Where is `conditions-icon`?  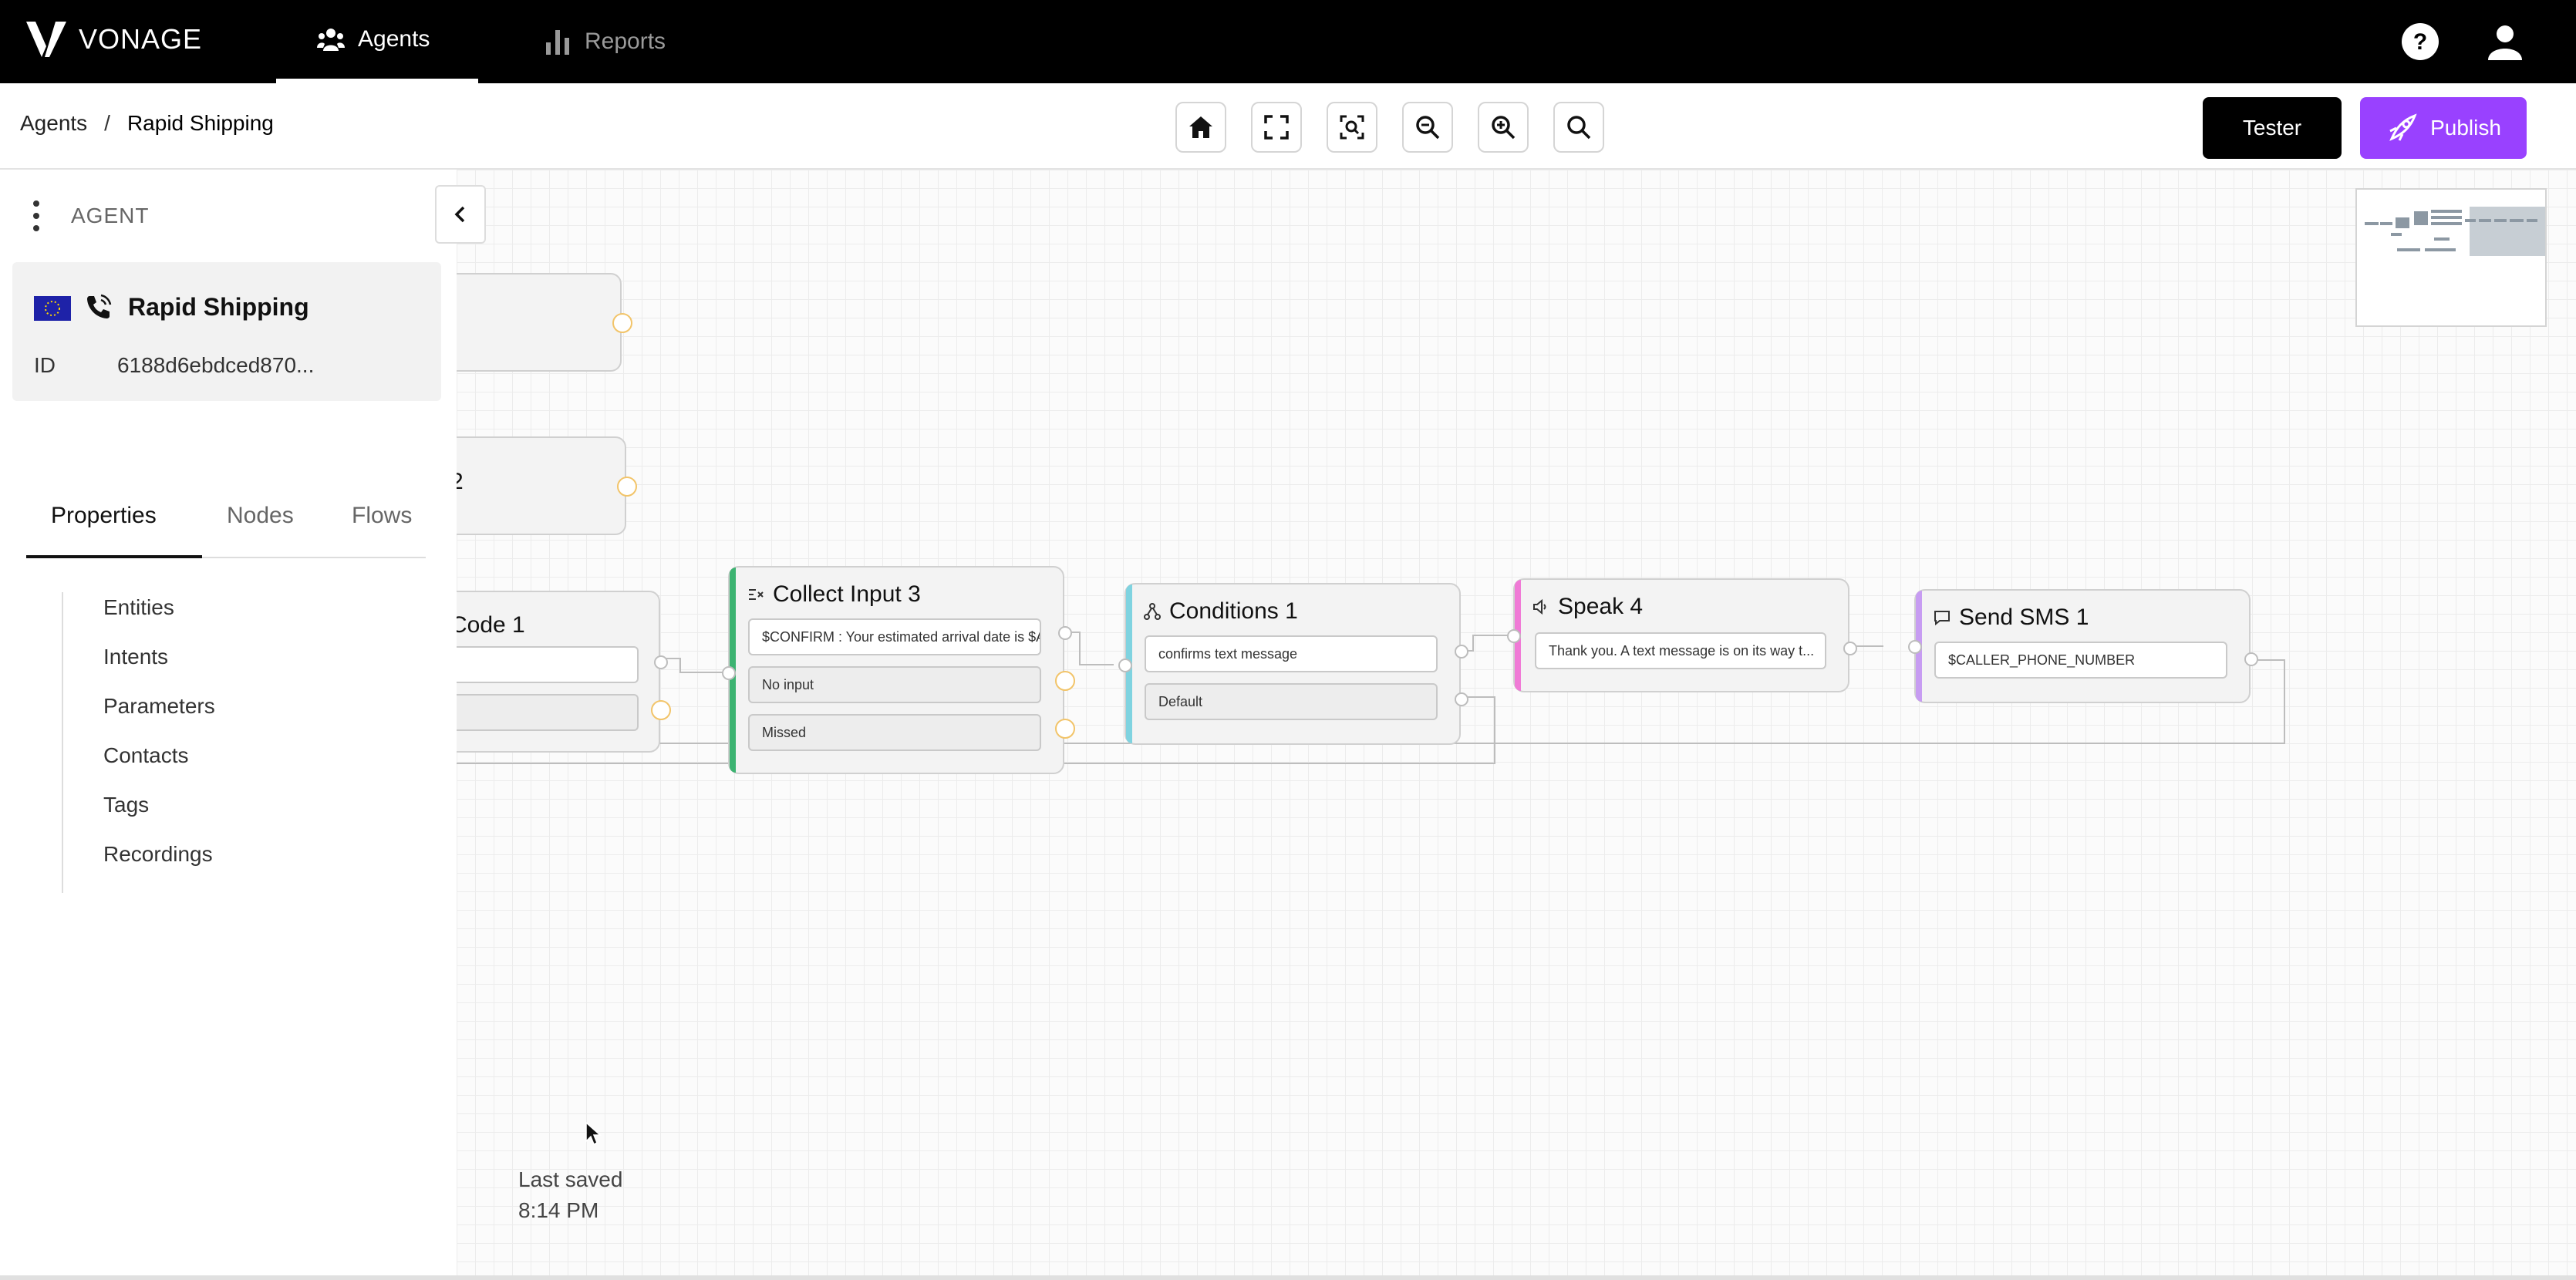 conditions-icon is located at coordinates (1152, 611).